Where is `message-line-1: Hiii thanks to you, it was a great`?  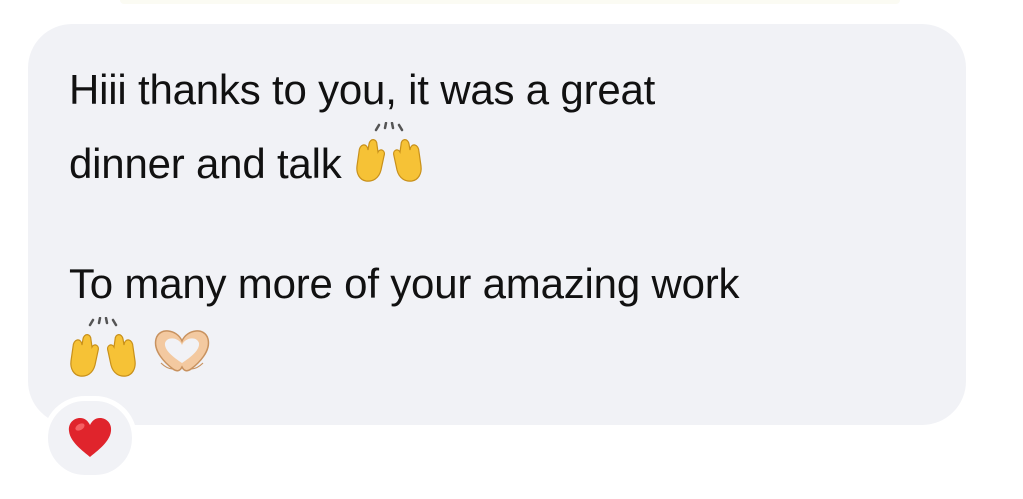 message-line-1: Hiii thanks to you, it was a great is located at coordinates (497, 90).